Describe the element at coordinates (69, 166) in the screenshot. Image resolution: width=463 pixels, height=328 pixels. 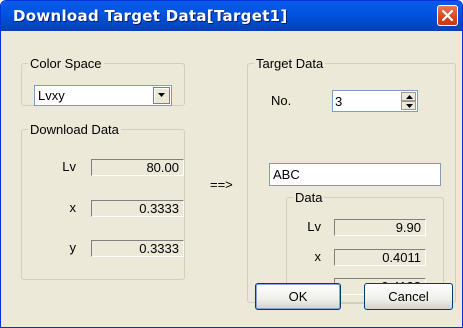
I see `download-lv-label: Lv` at that location.